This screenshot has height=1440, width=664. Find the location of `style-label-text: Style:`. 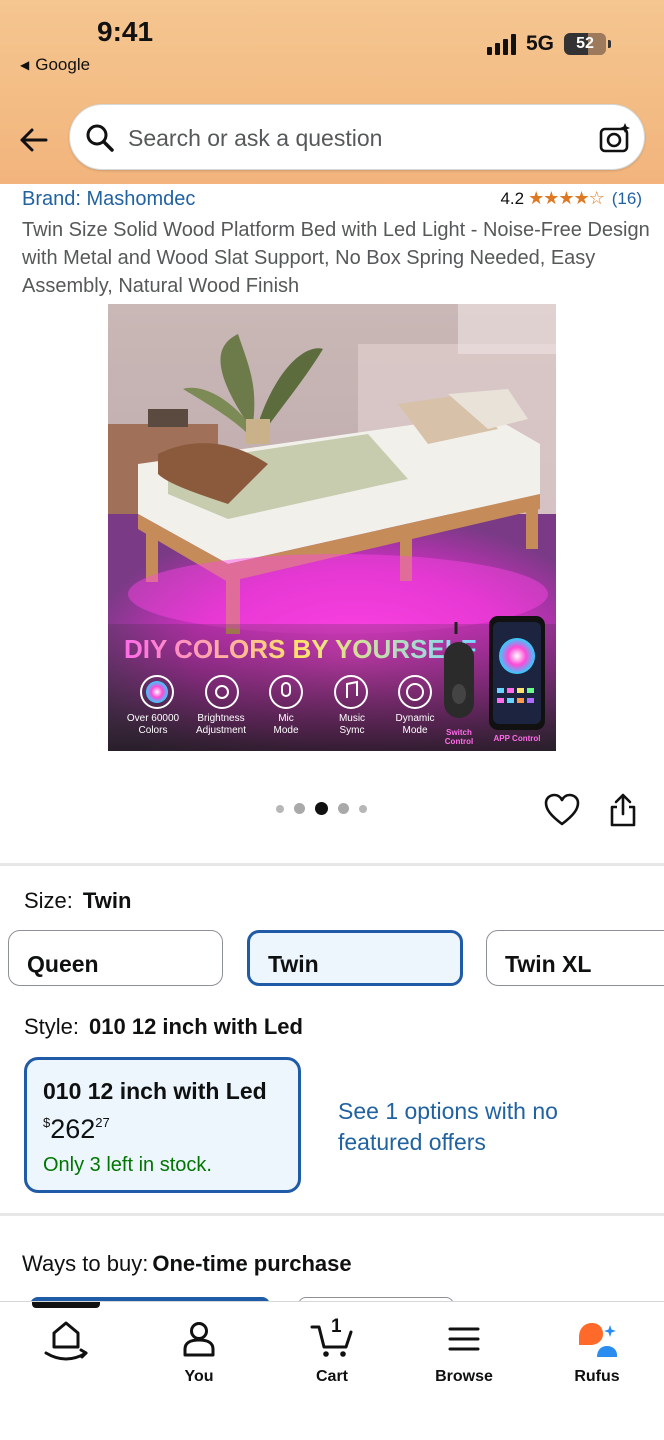

style-label-text: Style: is located at coordinates (52, 1026).